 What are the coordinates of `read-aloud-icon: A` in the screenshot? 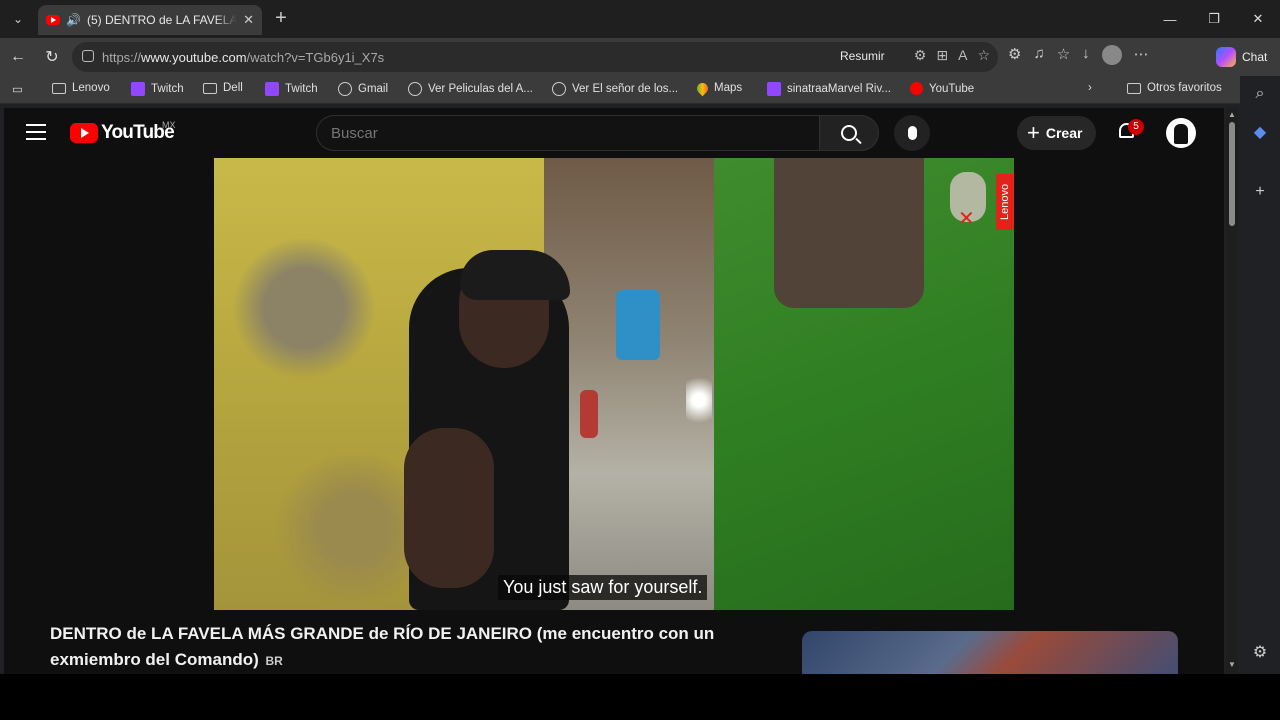 It's located at (962, 55).